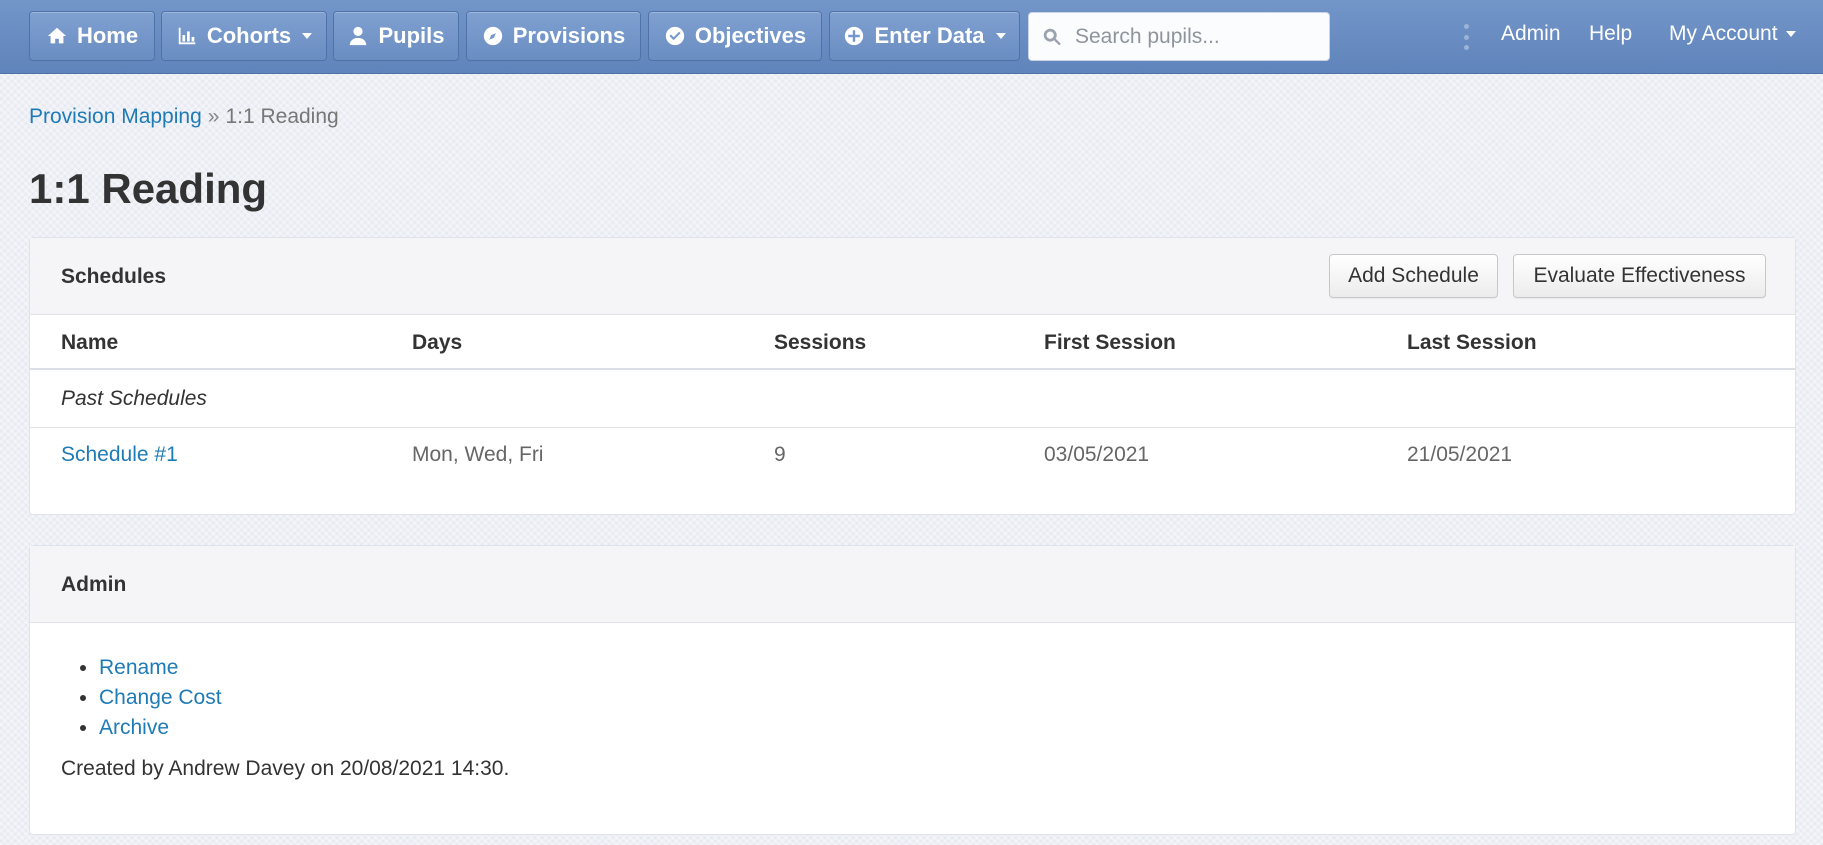  What do you see at coordinates (931, 668) in the screenshot?
I see `list-item: Rename` at bounding box center [931, 668].